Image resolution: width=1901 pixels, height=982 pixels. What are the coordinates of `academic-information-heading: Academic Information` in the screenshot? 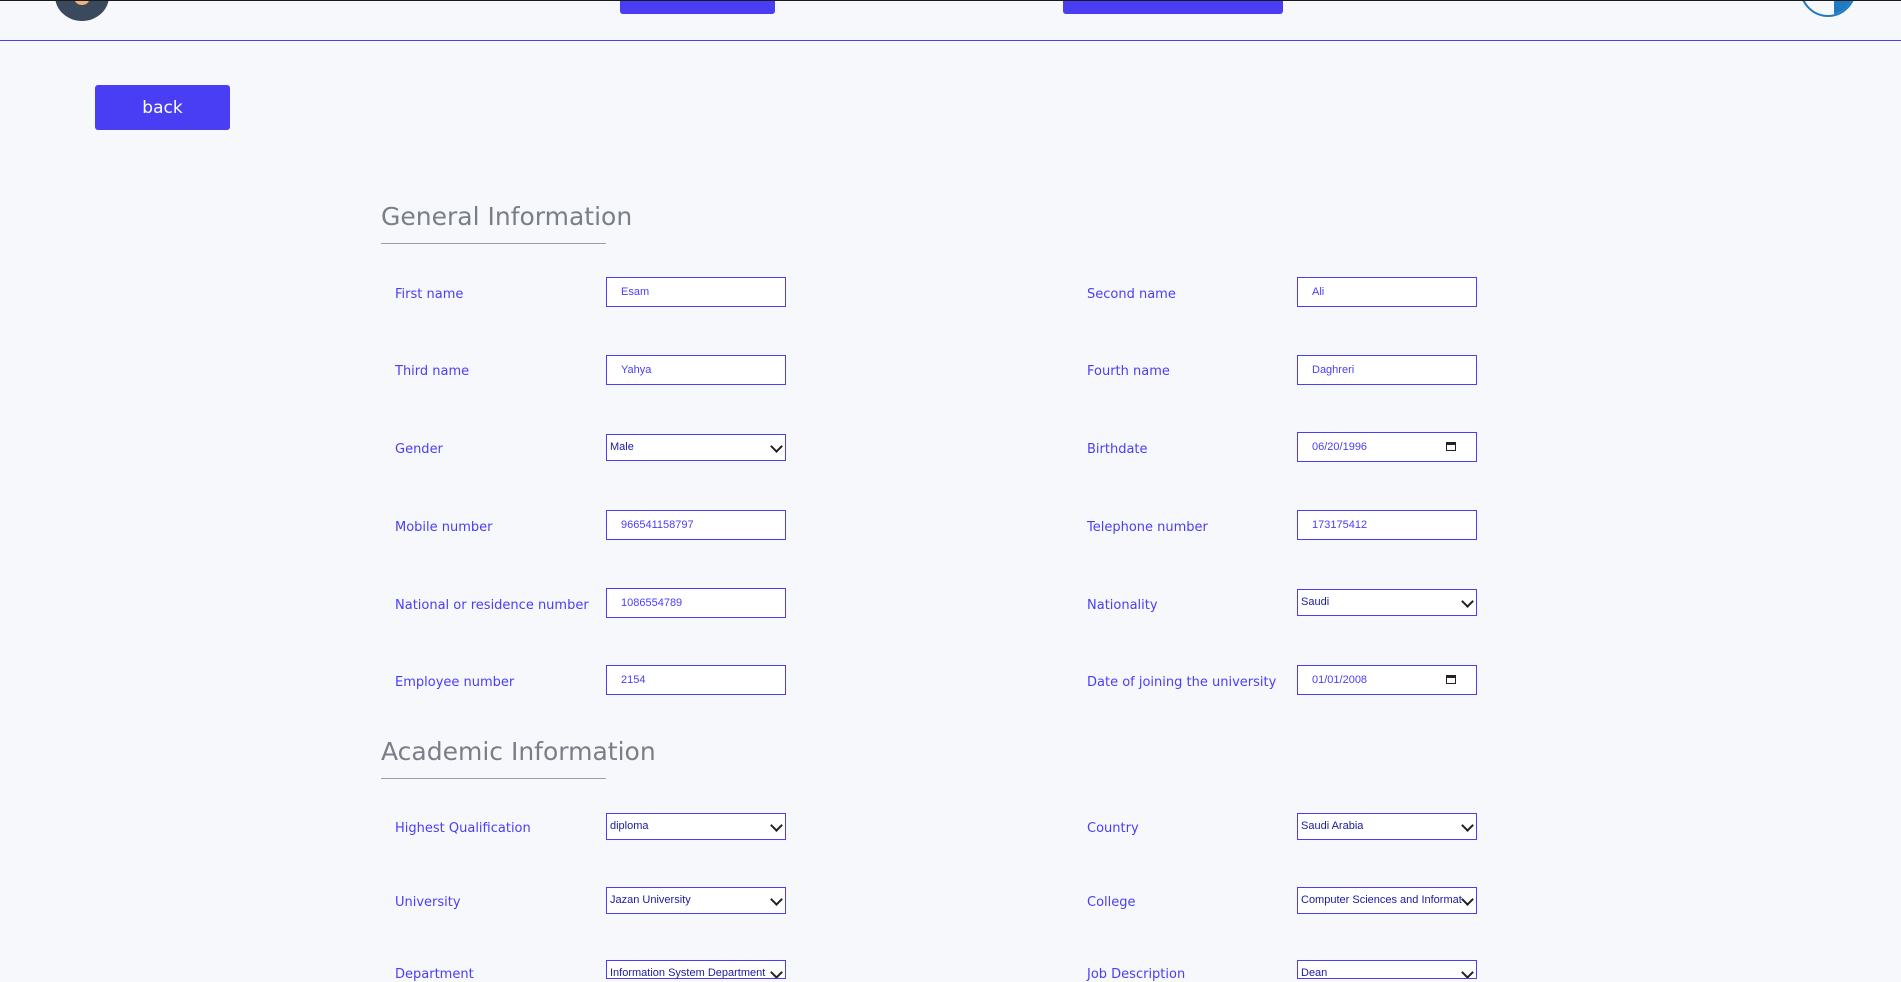 It's located at (518, 751).